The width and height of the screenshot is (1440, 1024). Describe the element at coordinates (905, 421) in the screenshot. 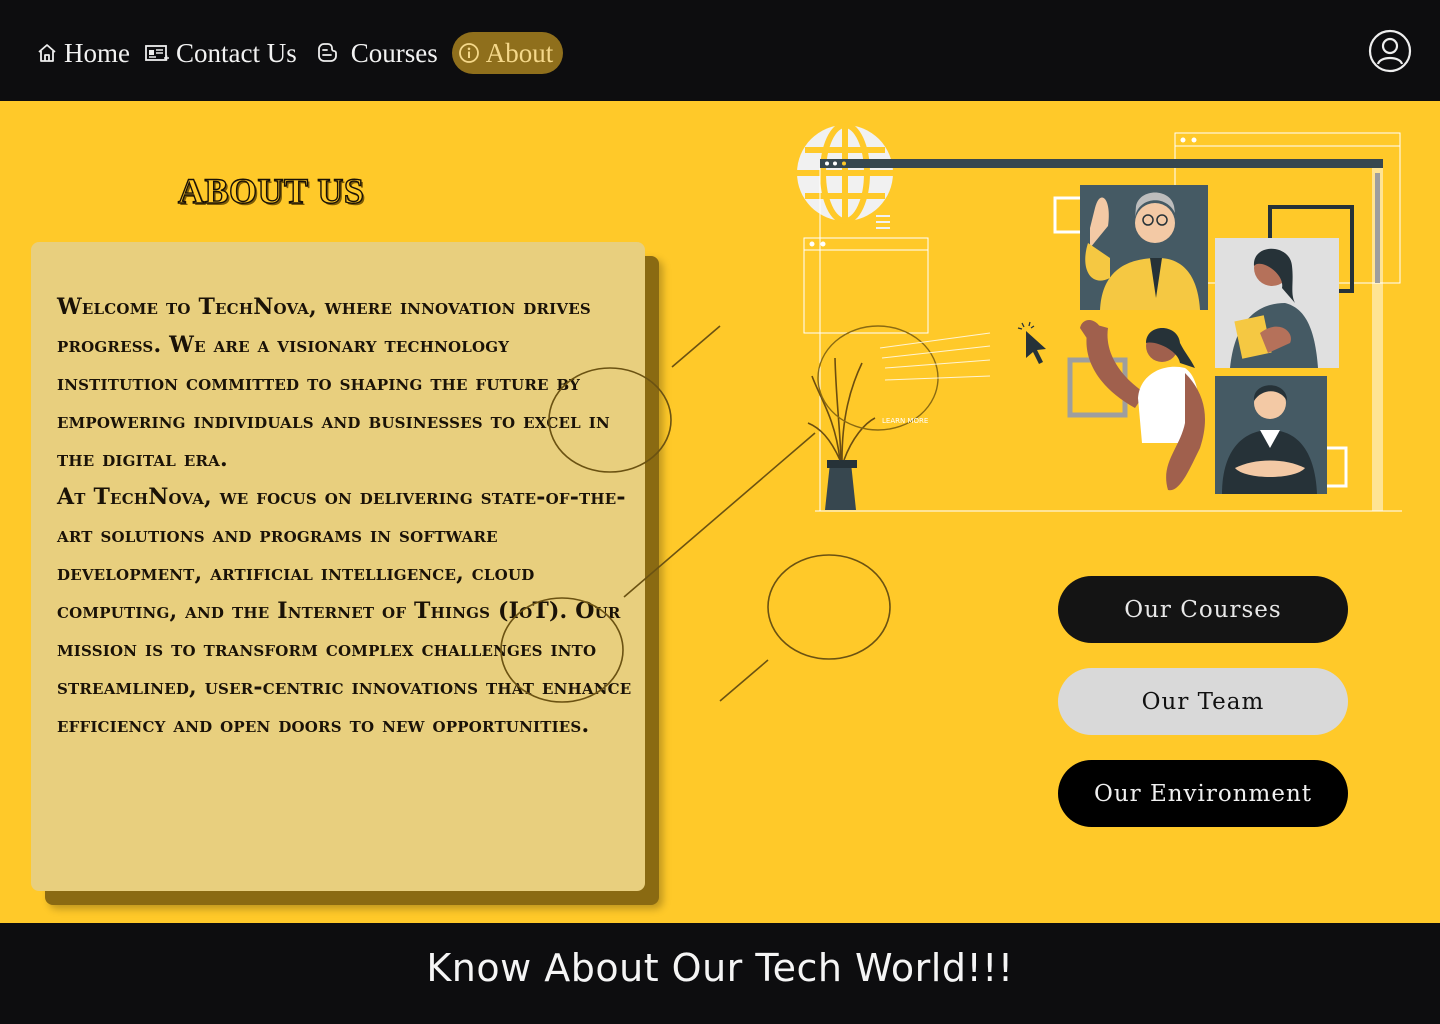

I see `learn-more-label: LEARN MORE` at that location.